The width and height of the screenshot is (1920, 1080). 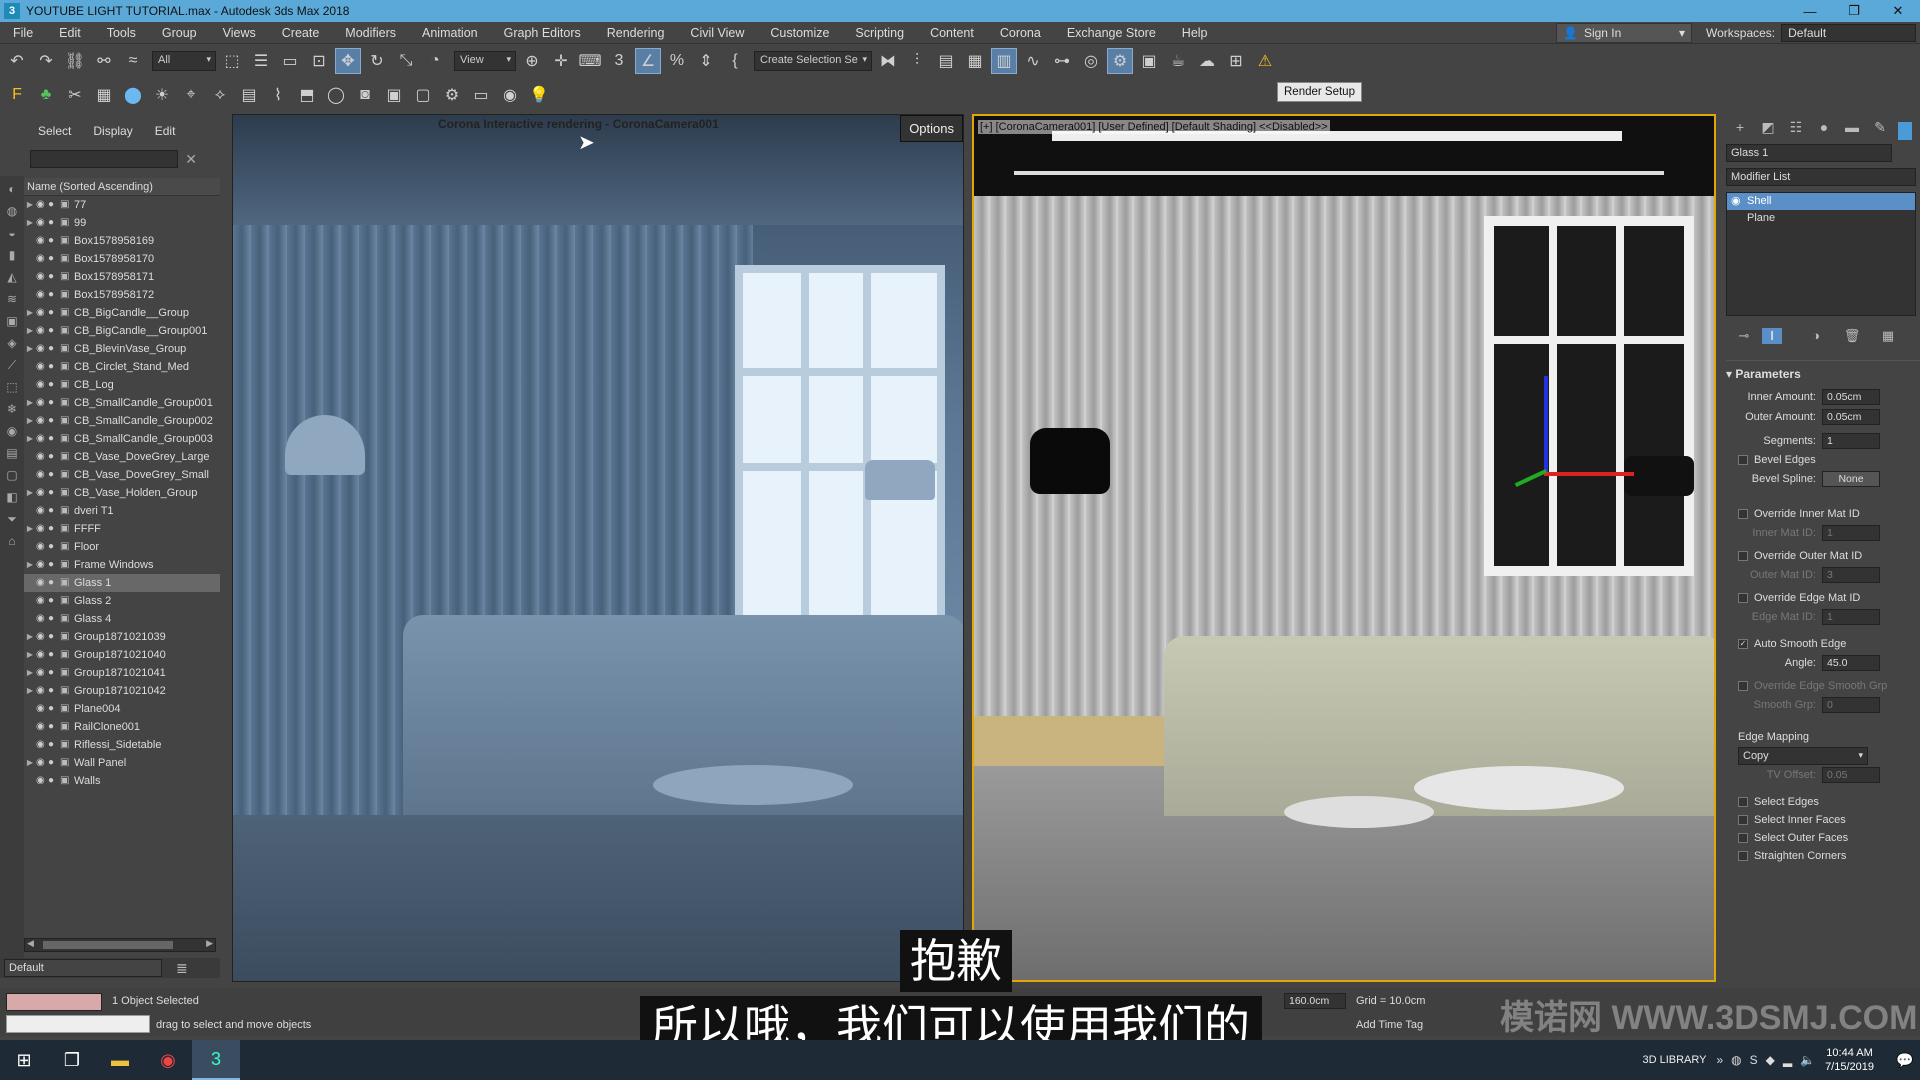 I want to click on volume-icon: 🔈, so click(x=1807, y=1060).